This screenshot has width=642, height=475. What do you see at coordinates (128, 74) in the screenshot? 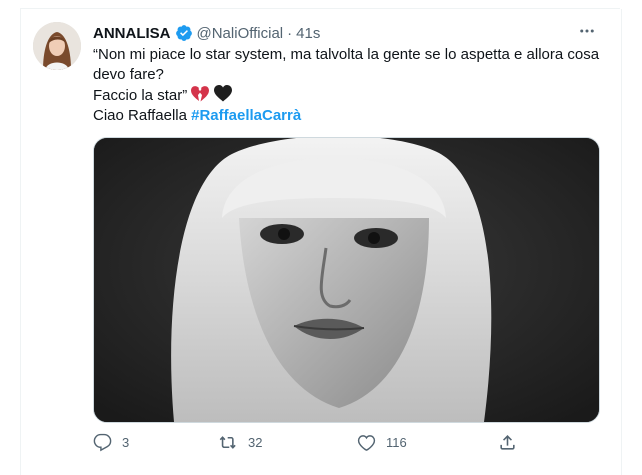
I see `tweet-text-line-2: devo fare?` at bounding box center [128, 74].